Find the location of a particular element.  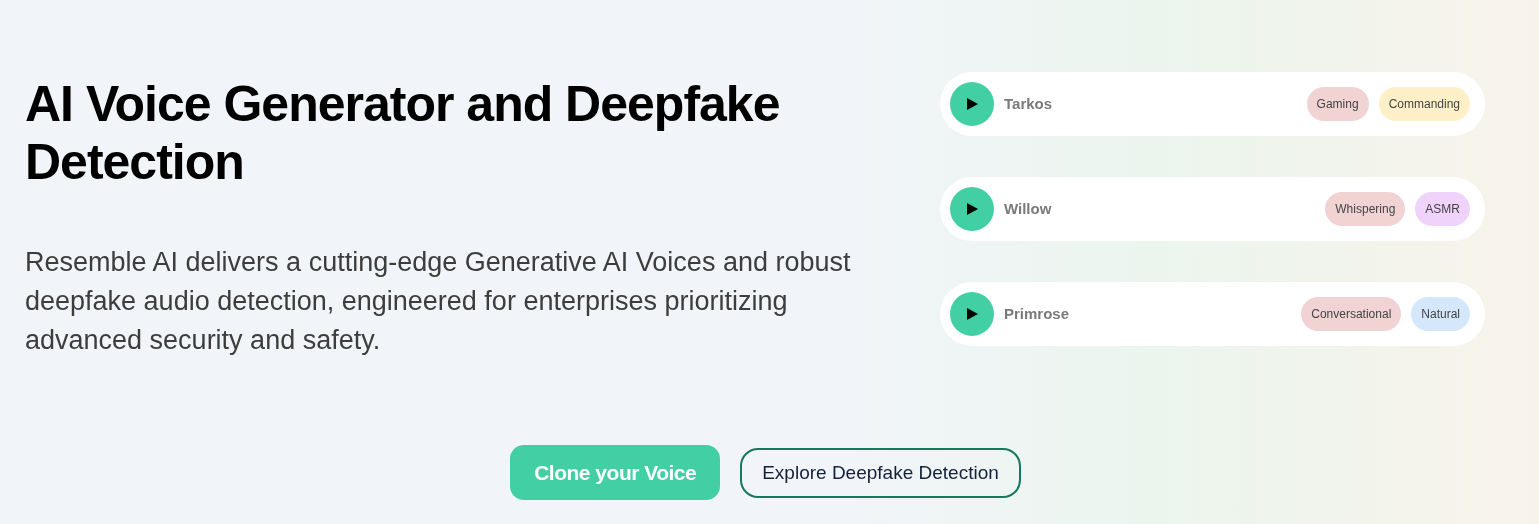

voice-tag: Commanding is located at coordinates (1424, 104).